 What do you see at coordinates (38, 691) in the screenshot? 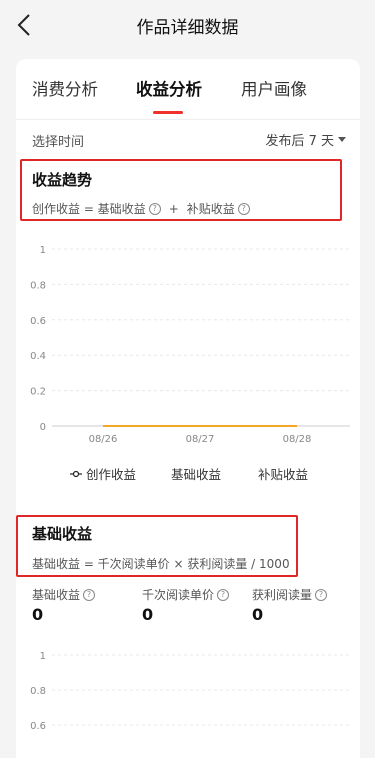
I see `y-tick-label: 0.8` at bounding box center [38, 691].